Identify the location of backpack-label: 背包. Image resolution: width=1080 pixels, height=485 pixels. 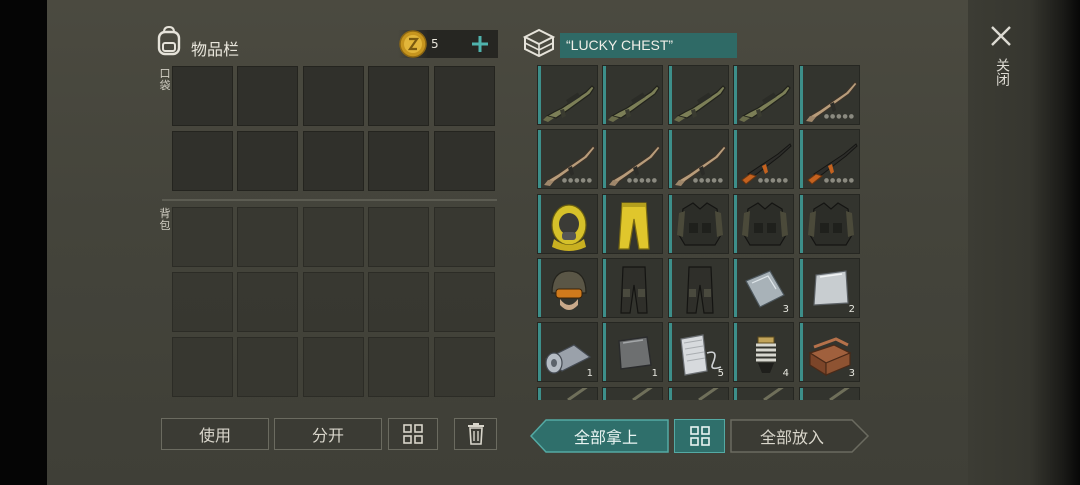
(165, 219).